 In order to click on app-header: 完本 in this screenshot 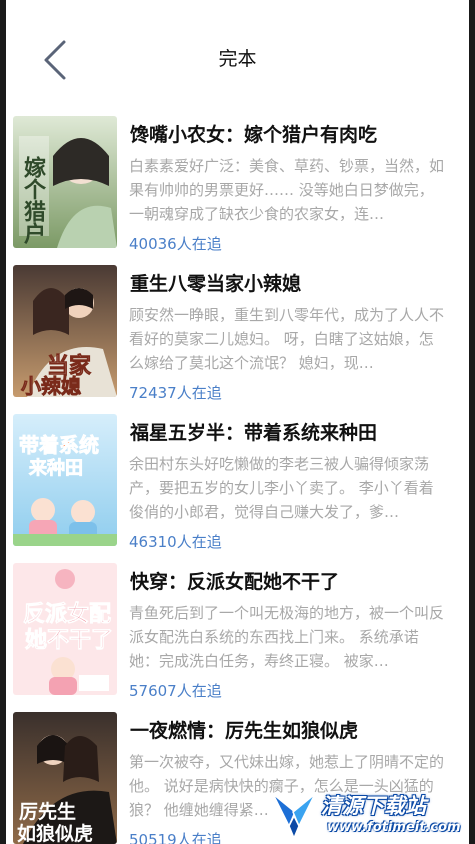, I will do `click(237, 55)`.